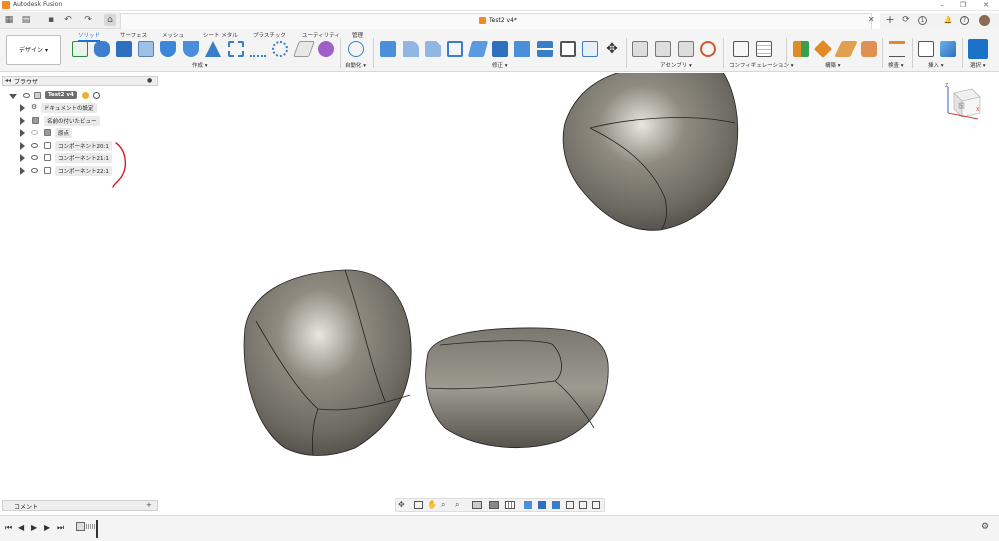 This screenshot has width=999, height=541. I want to click on extrude-icon, so click(102, 49).